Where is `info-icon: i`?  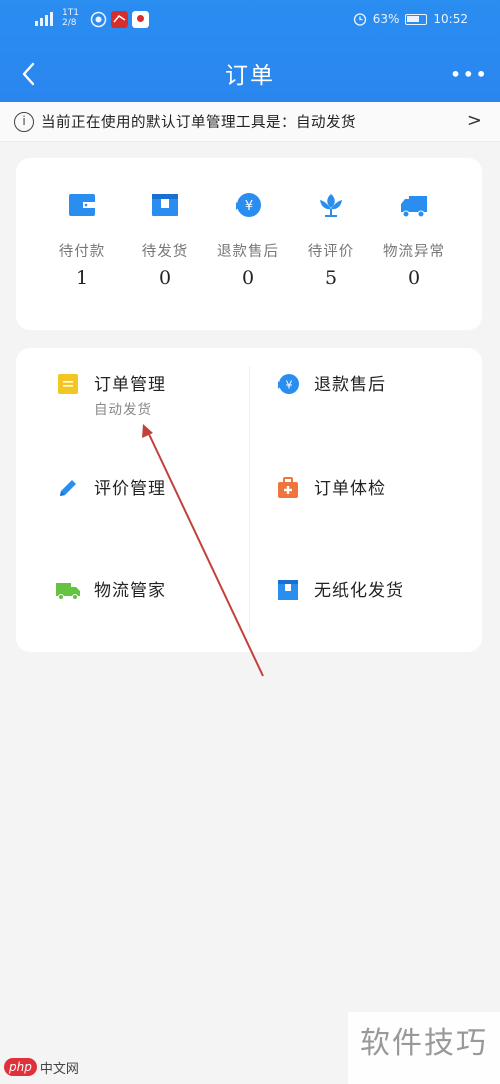
info-icon: i is located at coordinates (24, 121).